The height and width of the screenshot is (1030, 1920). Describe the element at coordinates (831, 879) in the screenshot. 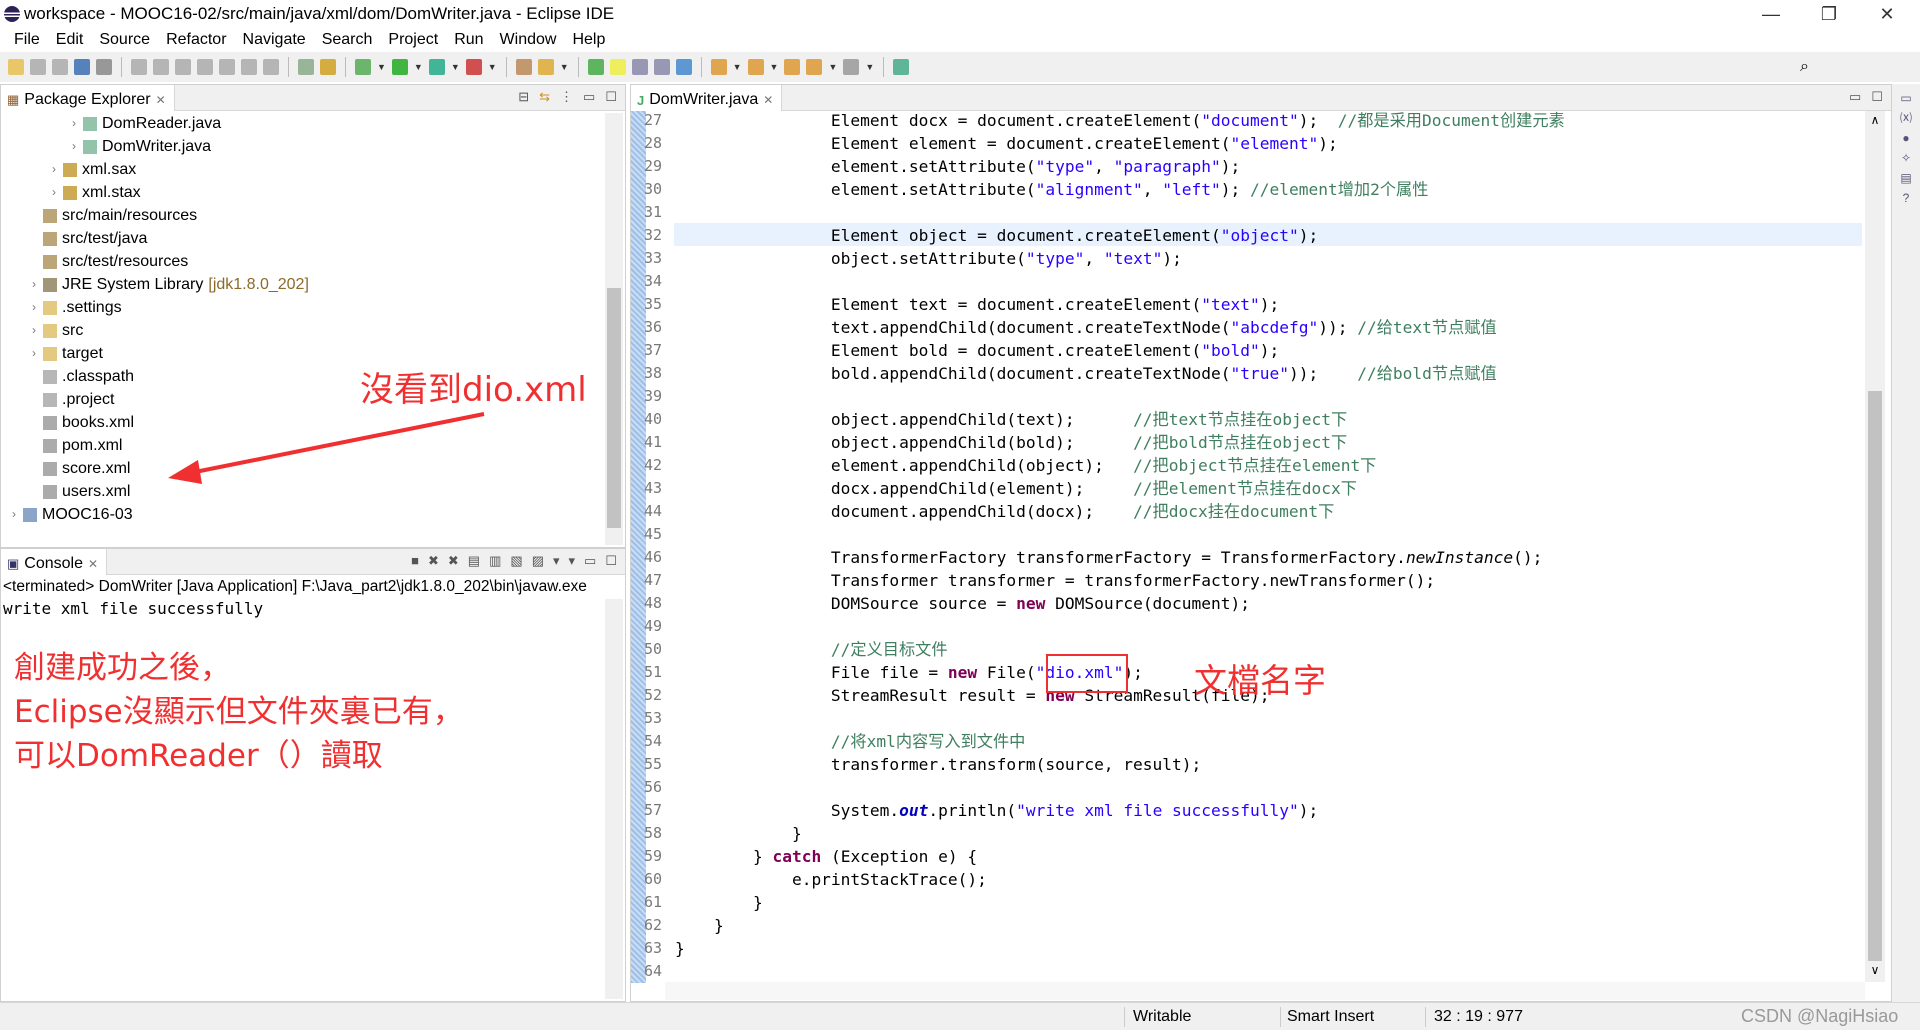

I see `code-line: e.printStackTrace();` at that location.